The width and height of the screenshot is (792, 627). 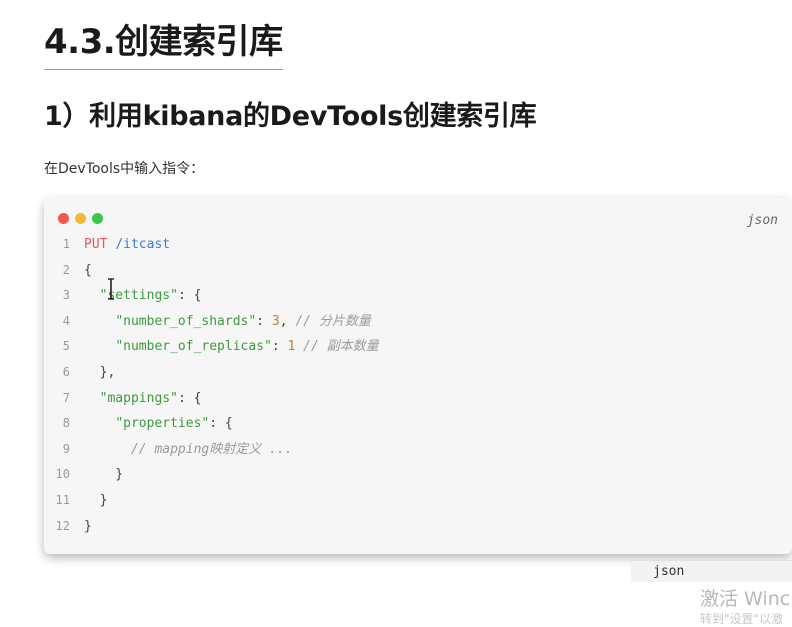 I want to click on line-content: {, so click(x=88, y=271).